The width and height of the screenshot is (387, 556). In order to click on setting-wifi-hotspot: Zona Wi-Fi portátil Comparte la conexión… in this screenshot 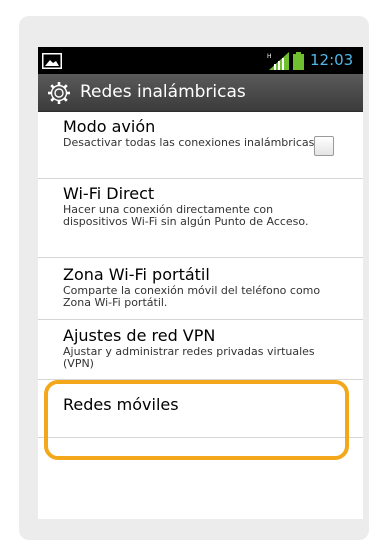, I will do `click(200, 289)`.